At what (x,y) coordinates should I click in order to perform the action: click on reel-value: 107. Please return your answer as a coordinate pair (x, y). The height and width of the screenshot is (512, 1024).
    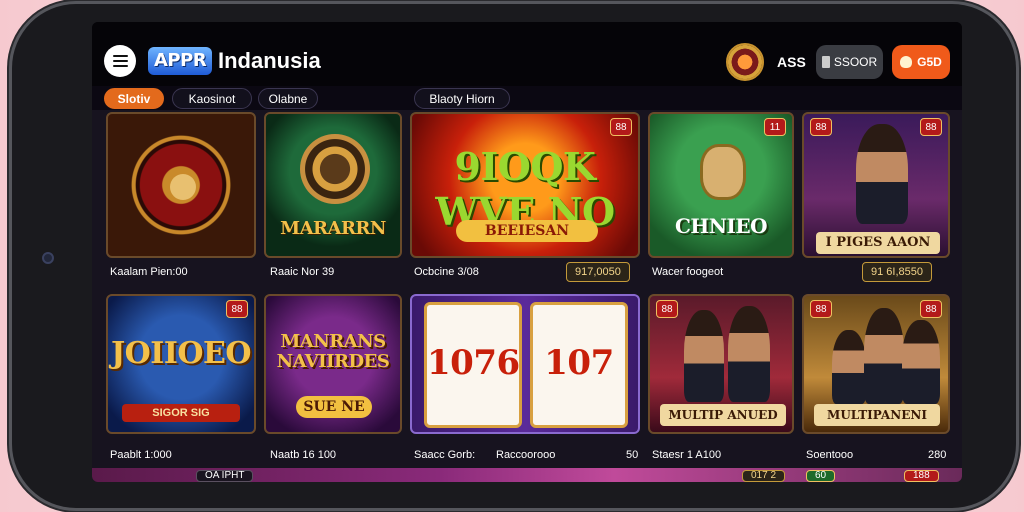
    Looking at the image, I should click on (579, 363).